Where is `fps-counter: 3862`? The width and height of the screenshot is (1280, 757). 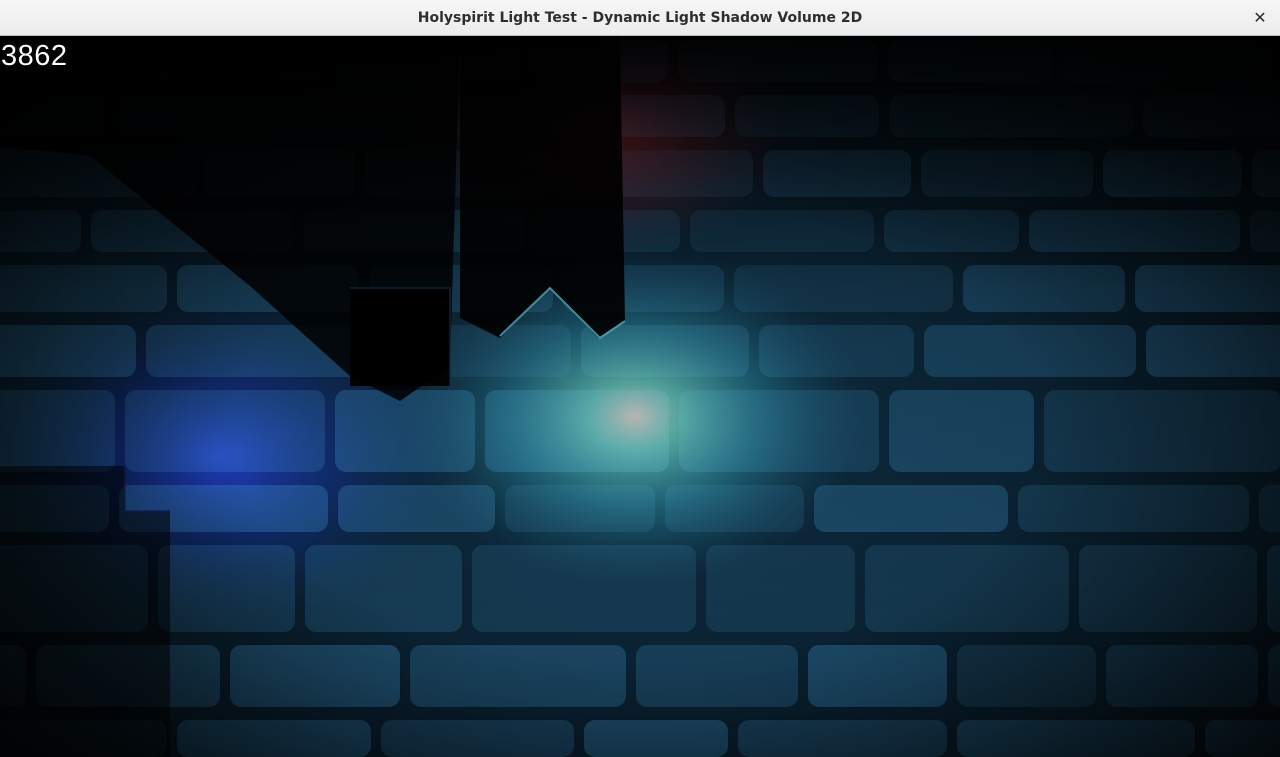
fps-counter: 3862 is located at coordinates (34, 56).